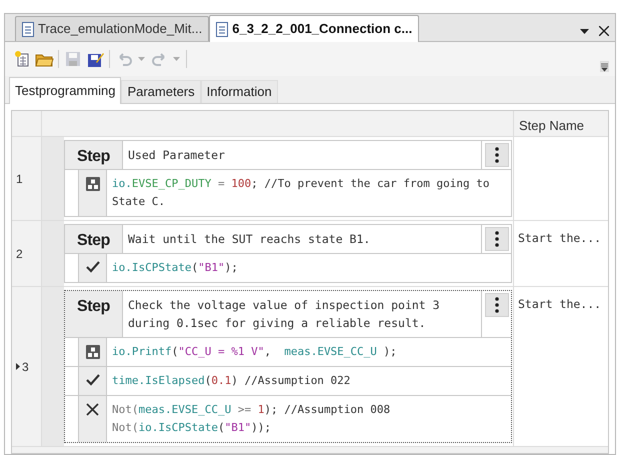 This screenshot has width=620, height=455. What do you see at coordinates (249, 239) in the screenshot?
I see `step-description: Wait until the SUT reachs state B1.` at bounding box center [249, 239].